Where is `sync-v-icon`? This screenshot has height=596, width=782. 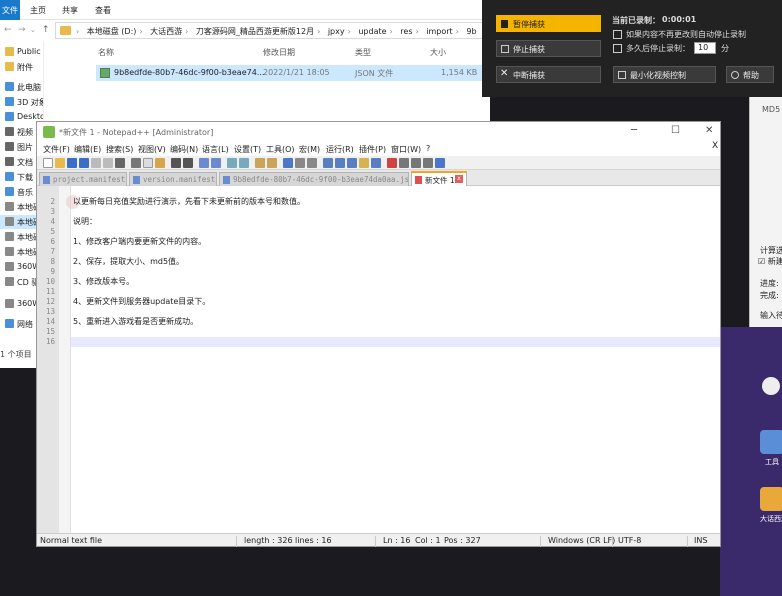 sync-v-icon is located at coordinates (260, 163).